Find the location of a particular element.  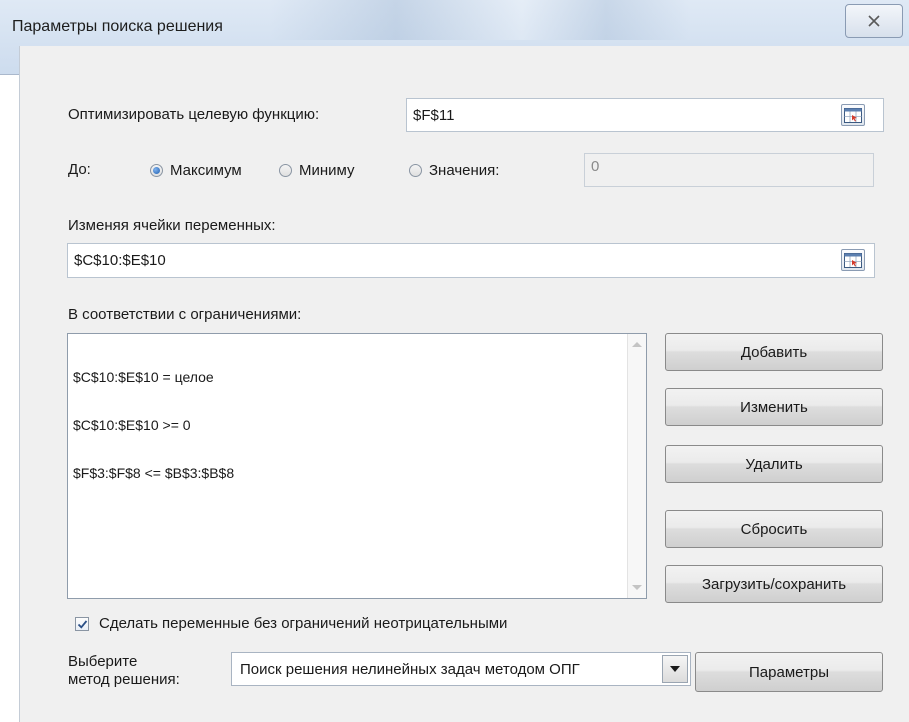

nonneg-checkbox is located at coordinates (82, 624).